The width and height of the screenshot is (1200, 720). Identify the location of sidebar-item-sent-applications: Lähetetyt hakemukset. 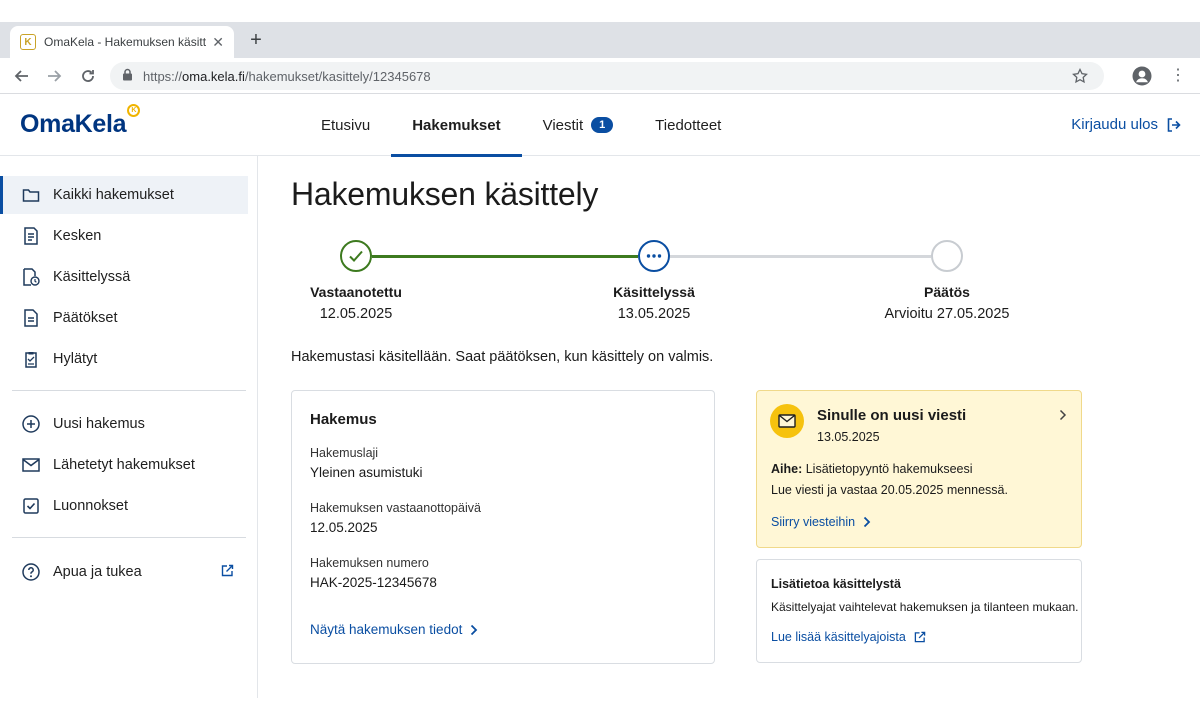
(124, 465).